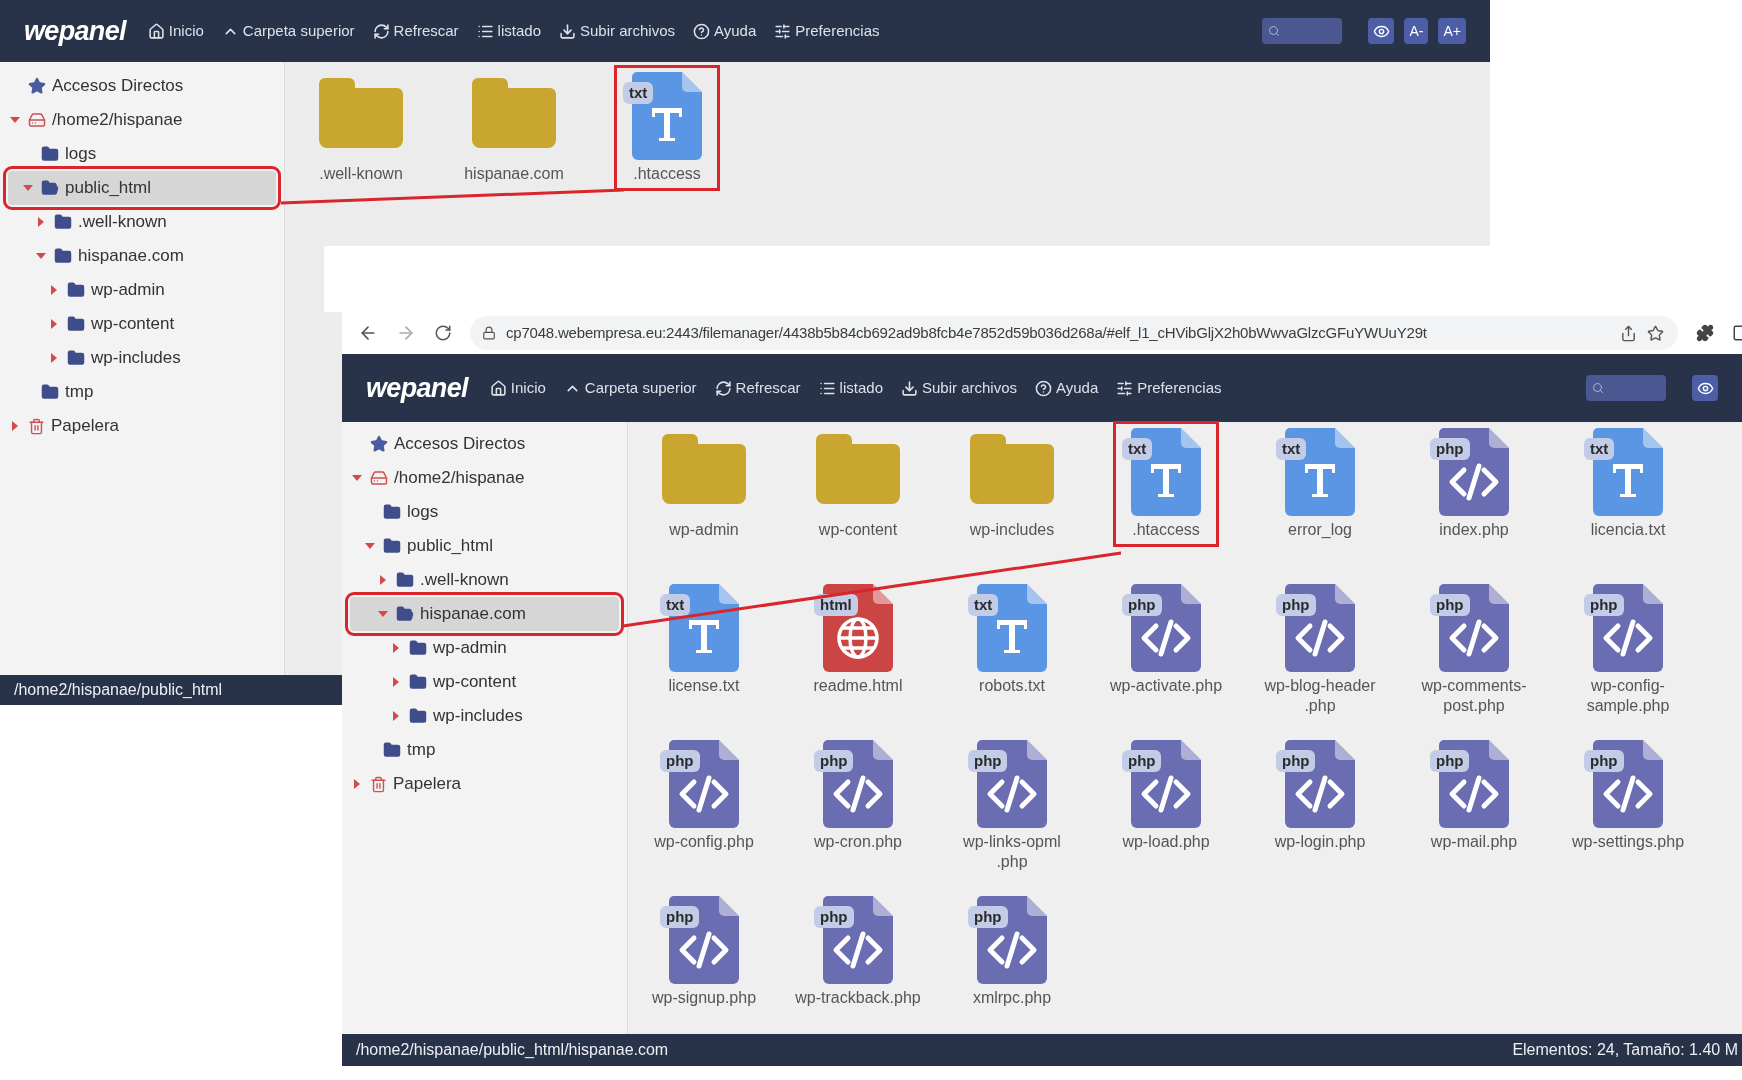 The height and width of the screenshot is (1080, 1742). What do you see at coordinates (704, 484) in the screenshot?
I see `file-item: wp-admin` at bounding box center [704, 484].